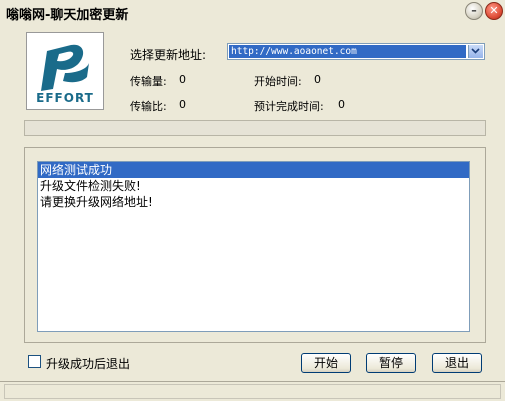 The image size is (505, 401). I want to click on minimize-icon: –, so click(474, 10).